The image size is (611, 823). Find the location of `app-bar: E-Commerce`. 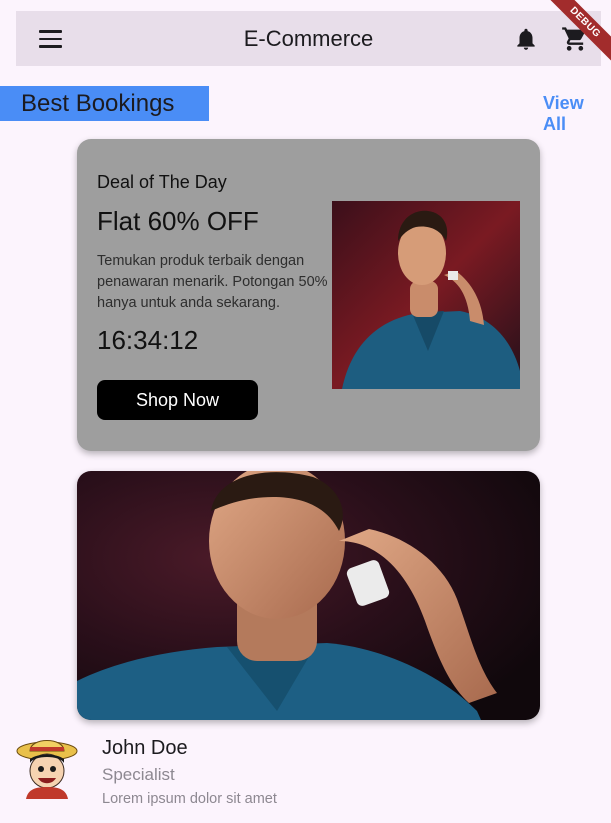

app-bar: E-Commerce is located at coordinates (308, 38).